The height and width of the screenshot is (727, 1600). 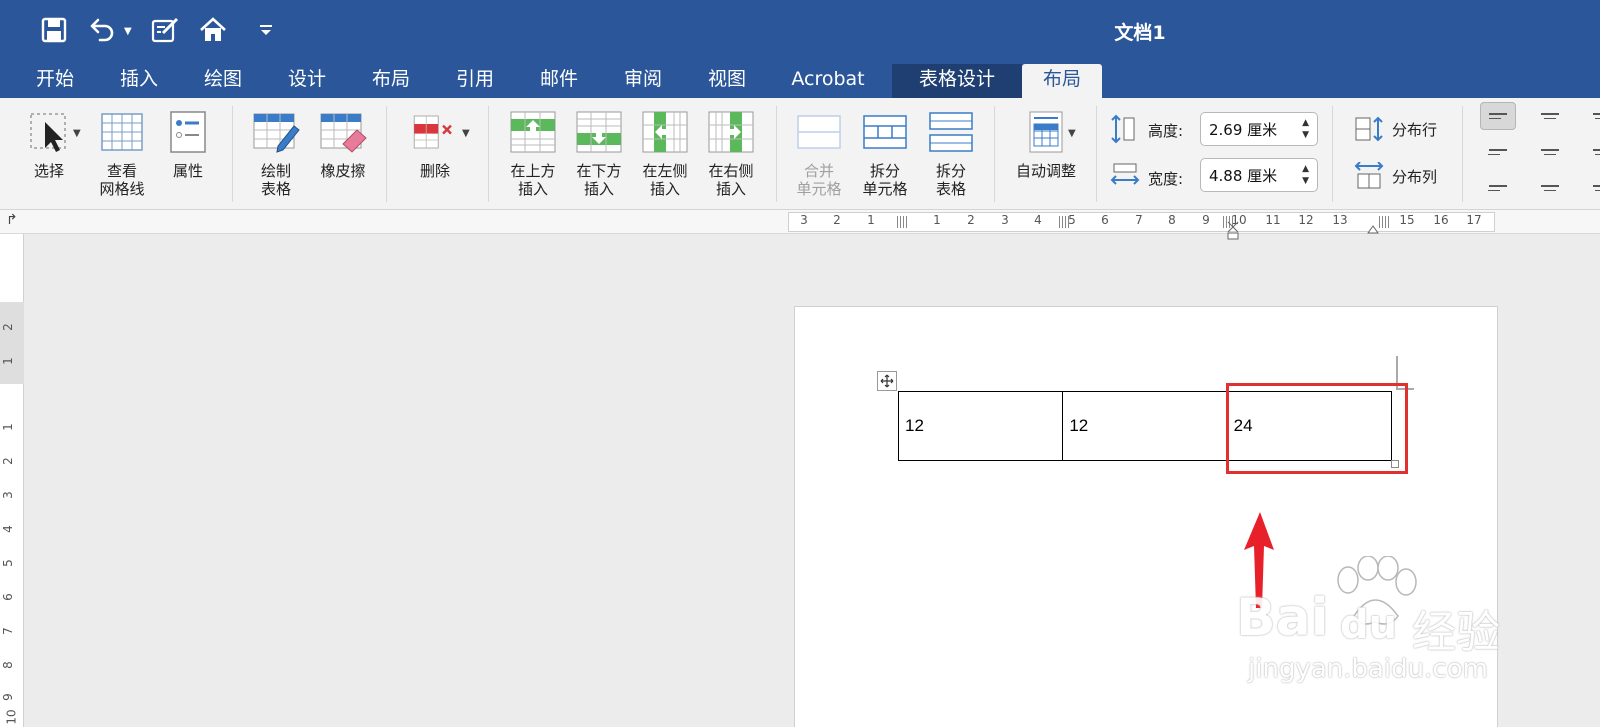 I want to click on split-cells-icon, so click(x=885, y=132).